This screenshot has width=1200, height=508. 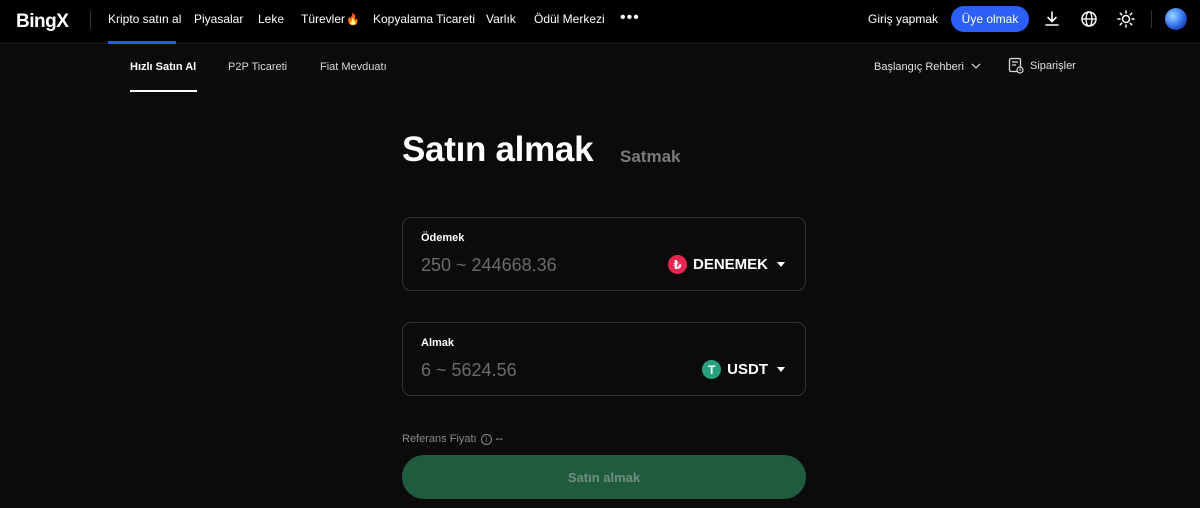 What do you see at coordinates (536, 370) in the screenshot?
I see `receive-amount-input` at bounding box center [536, 370].